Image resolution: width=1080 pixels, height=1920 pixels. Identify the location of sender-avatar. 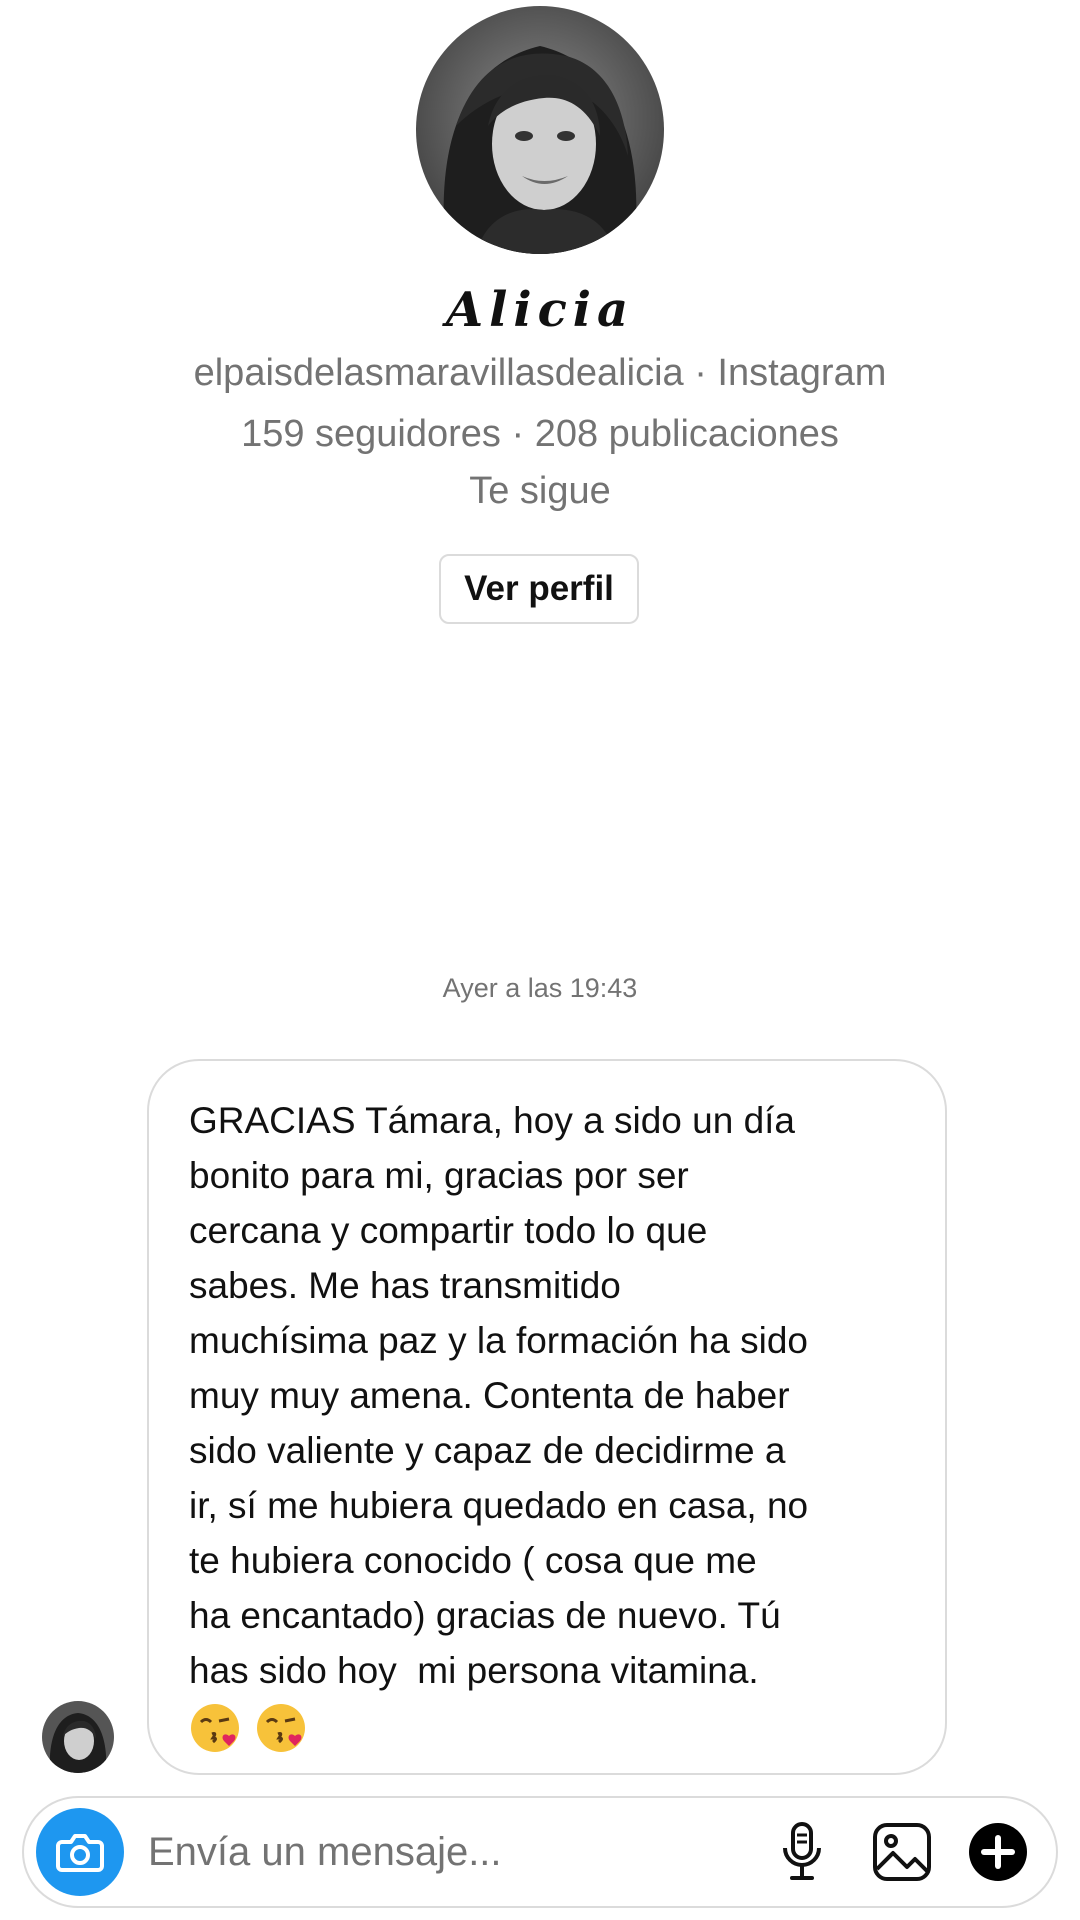
(78, 1737).